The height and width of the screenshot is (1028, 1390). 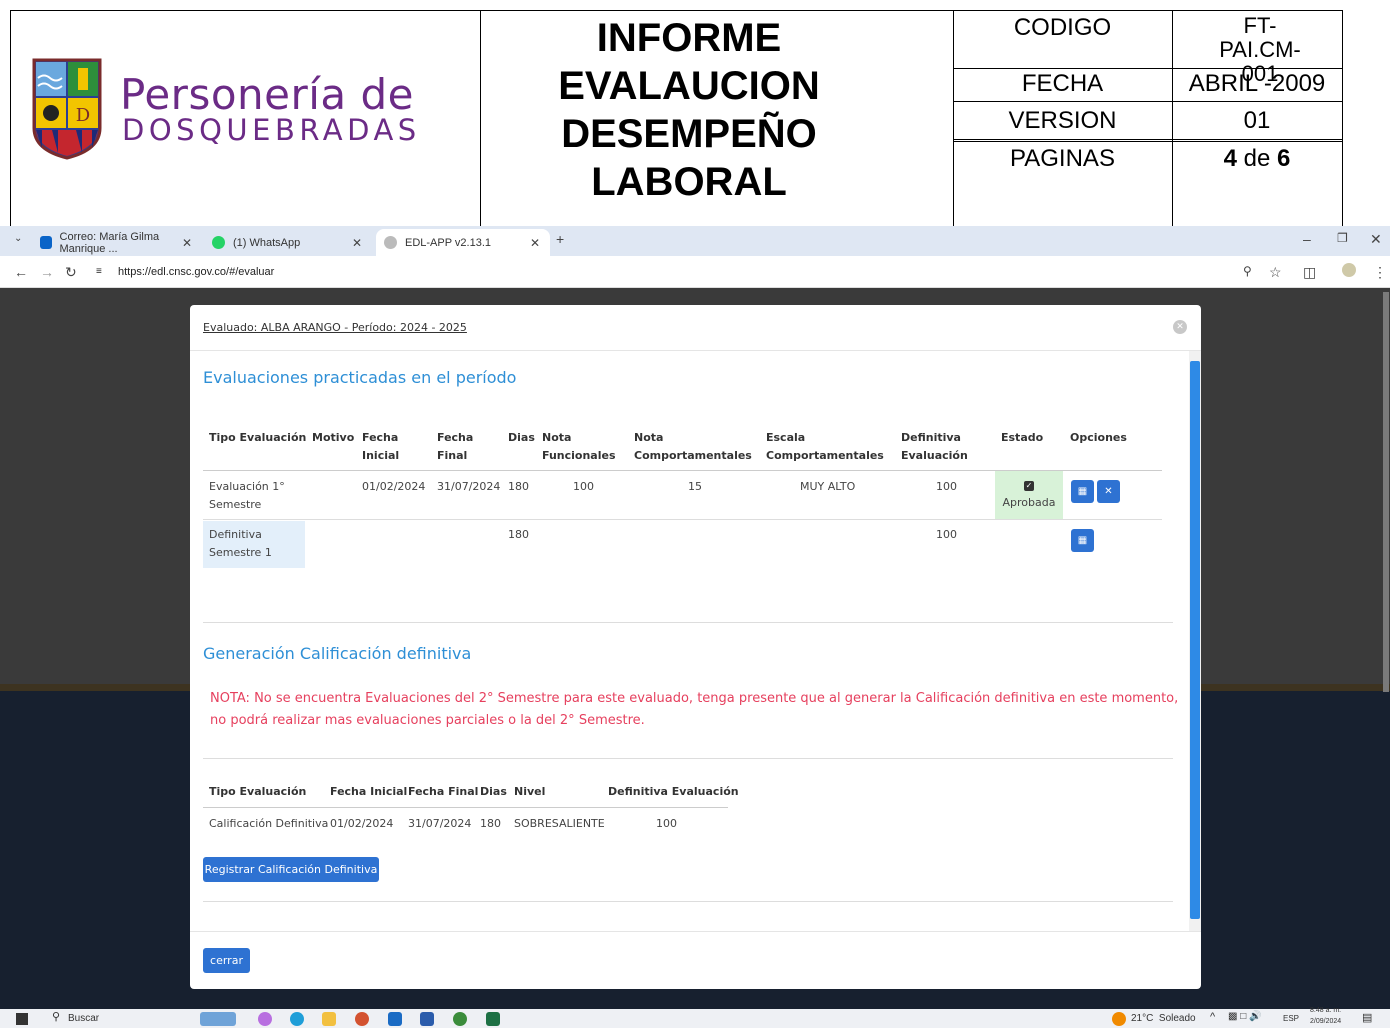 I want to click on th-nivel: Nivel, so click(x=530, y=791).